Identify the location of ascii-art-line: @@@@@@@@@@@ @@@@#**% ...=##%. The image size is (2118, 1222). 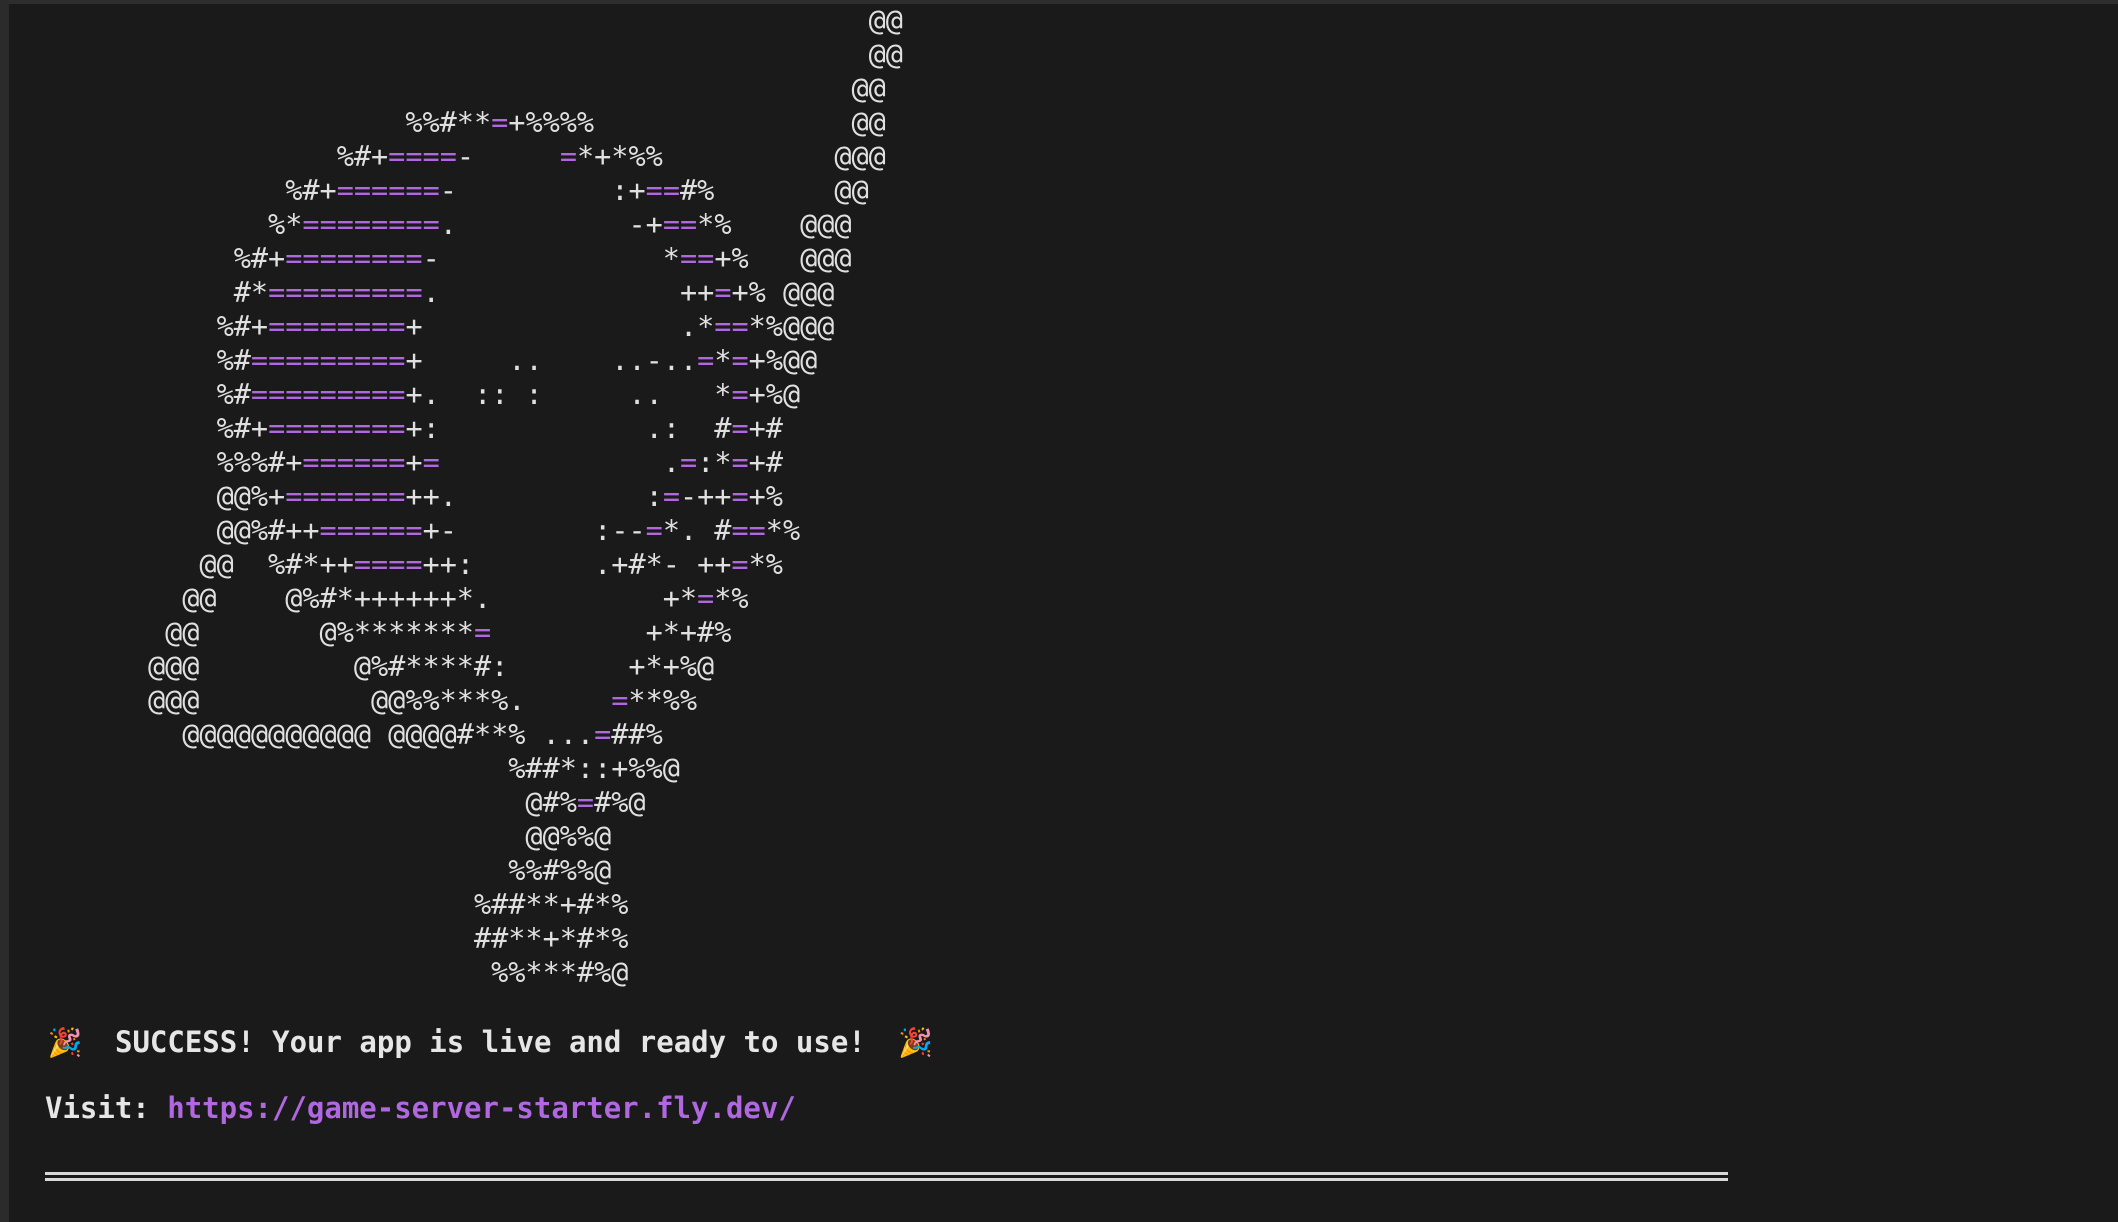
(354, 734).